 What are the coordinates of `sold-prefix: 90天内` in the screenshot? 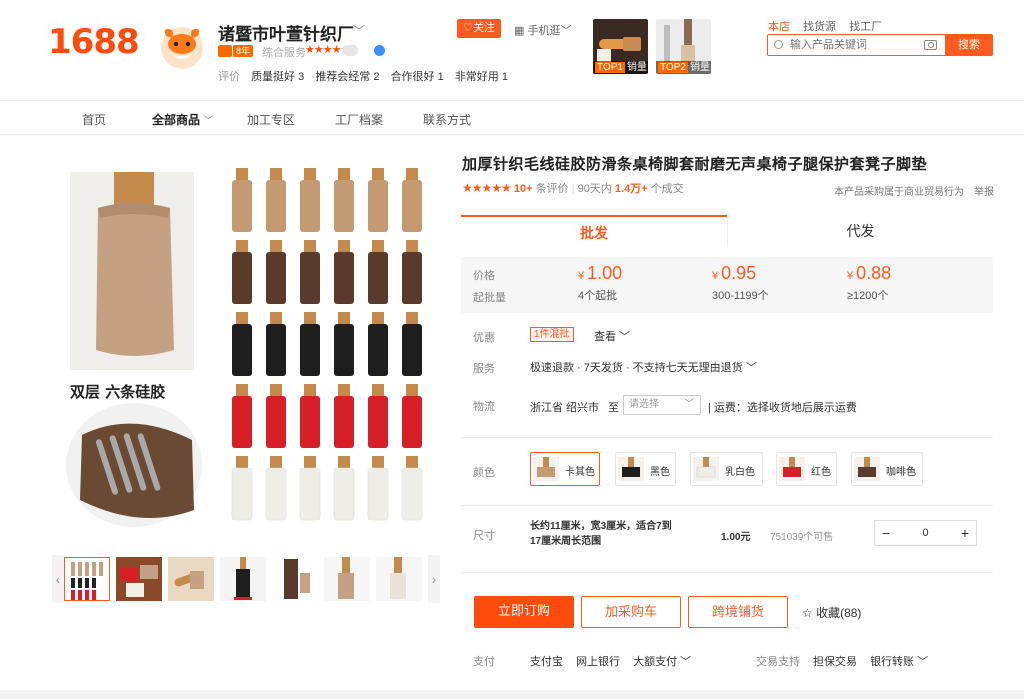 It's located at (594, 189).